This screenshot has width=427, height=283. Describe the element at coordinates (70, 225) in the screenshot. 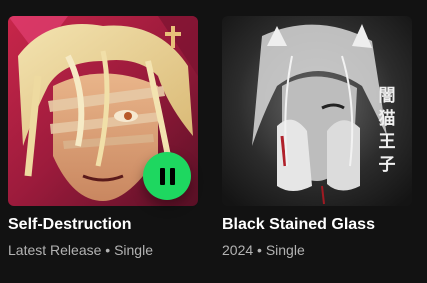

I see `release-title: Self-Destruction` at that location.